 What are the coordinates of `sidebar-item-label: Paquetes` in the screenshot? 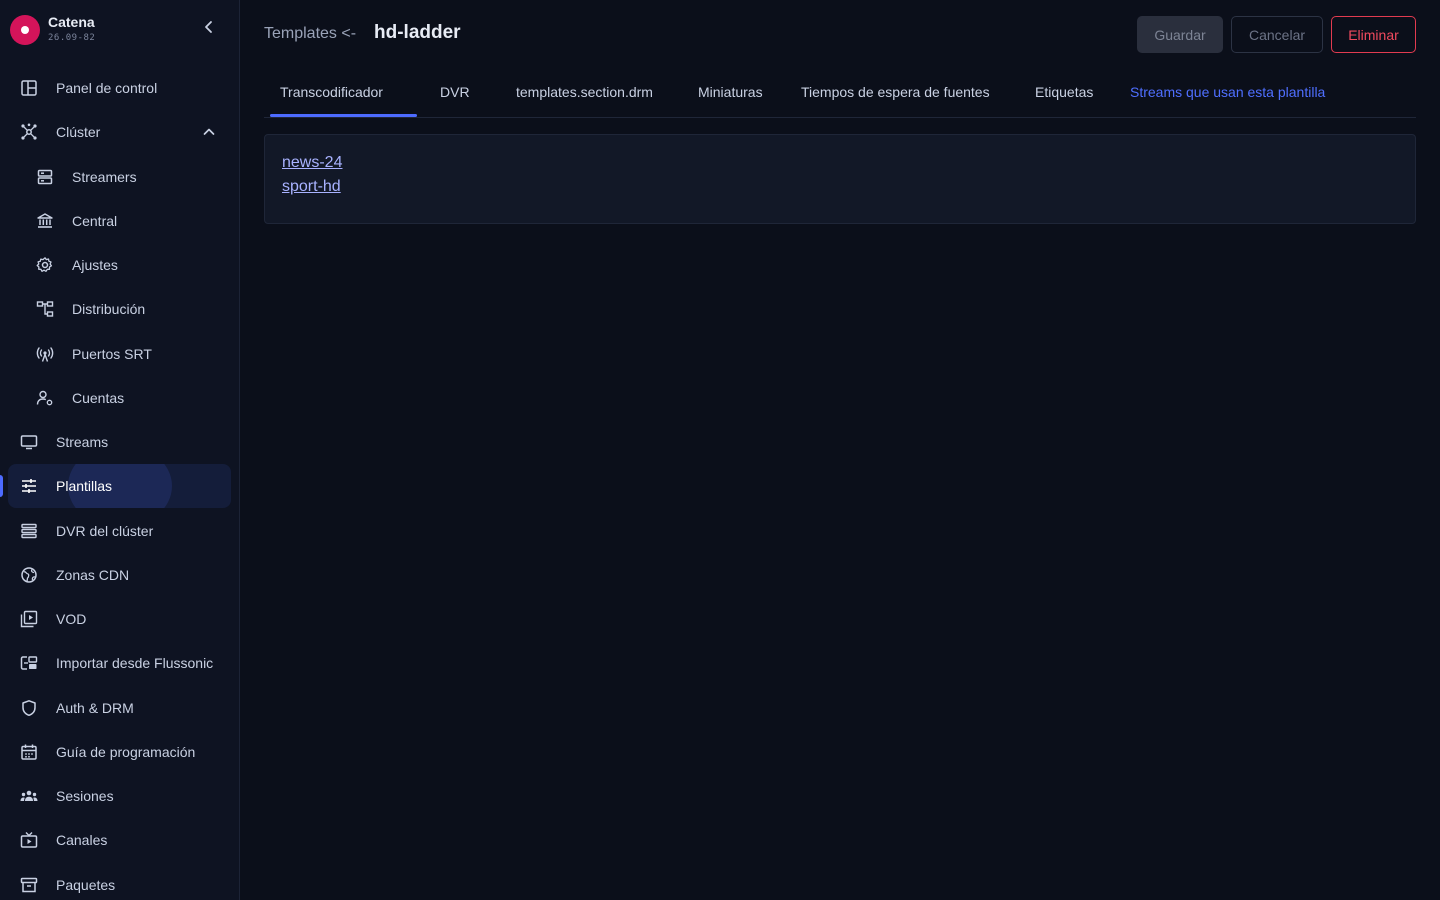 It's located at (86, 885).